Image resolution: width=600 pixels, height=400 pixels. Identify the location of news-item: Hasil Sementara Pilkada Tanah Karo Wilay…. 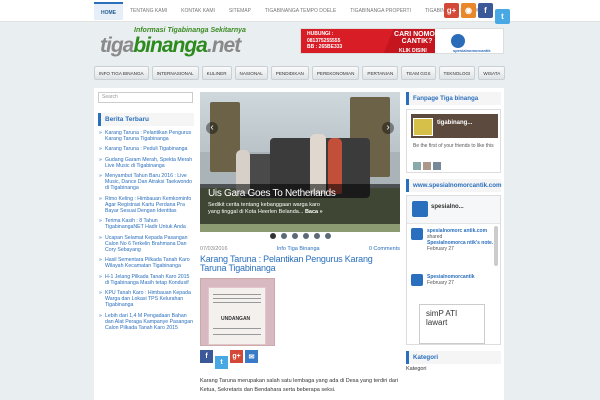
(146, 263).